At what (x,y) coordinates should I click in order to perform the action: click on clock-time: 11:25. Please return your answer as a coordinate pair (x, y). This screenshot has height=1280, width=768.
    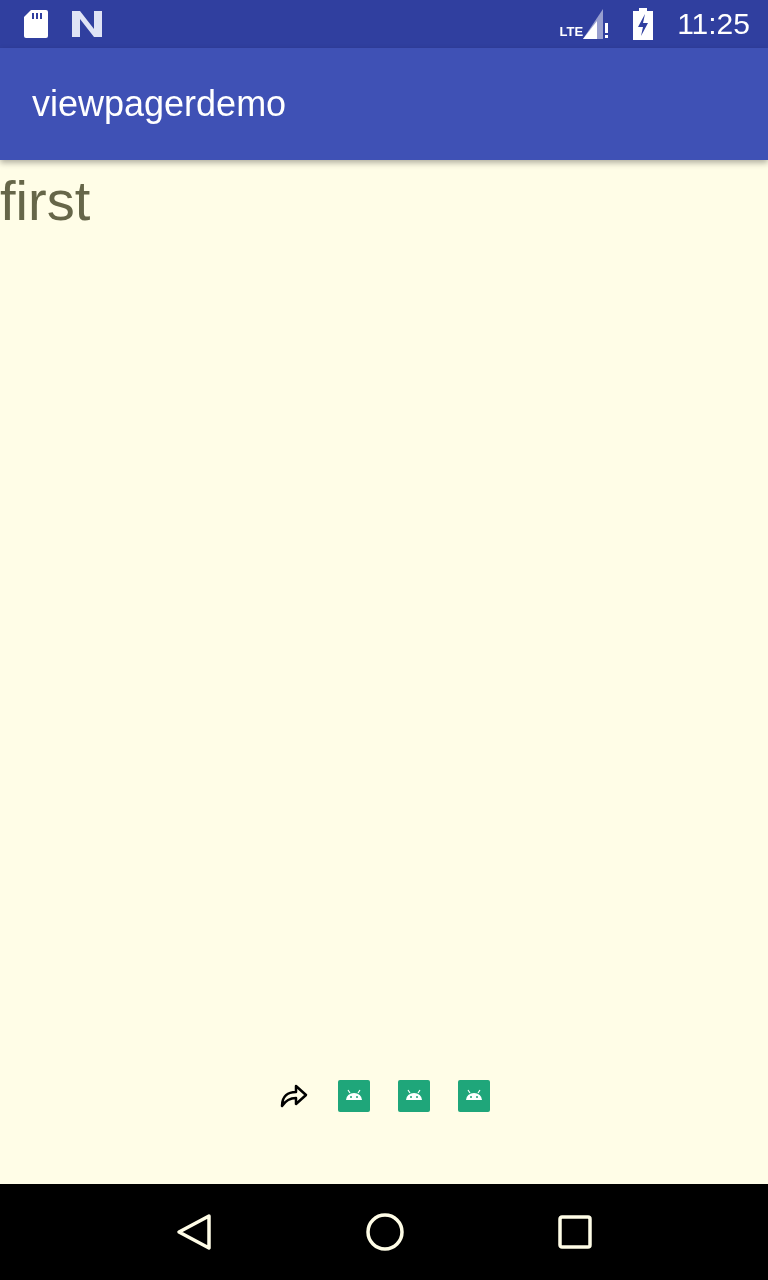
    Looking at the image, I should click on (713, 24).